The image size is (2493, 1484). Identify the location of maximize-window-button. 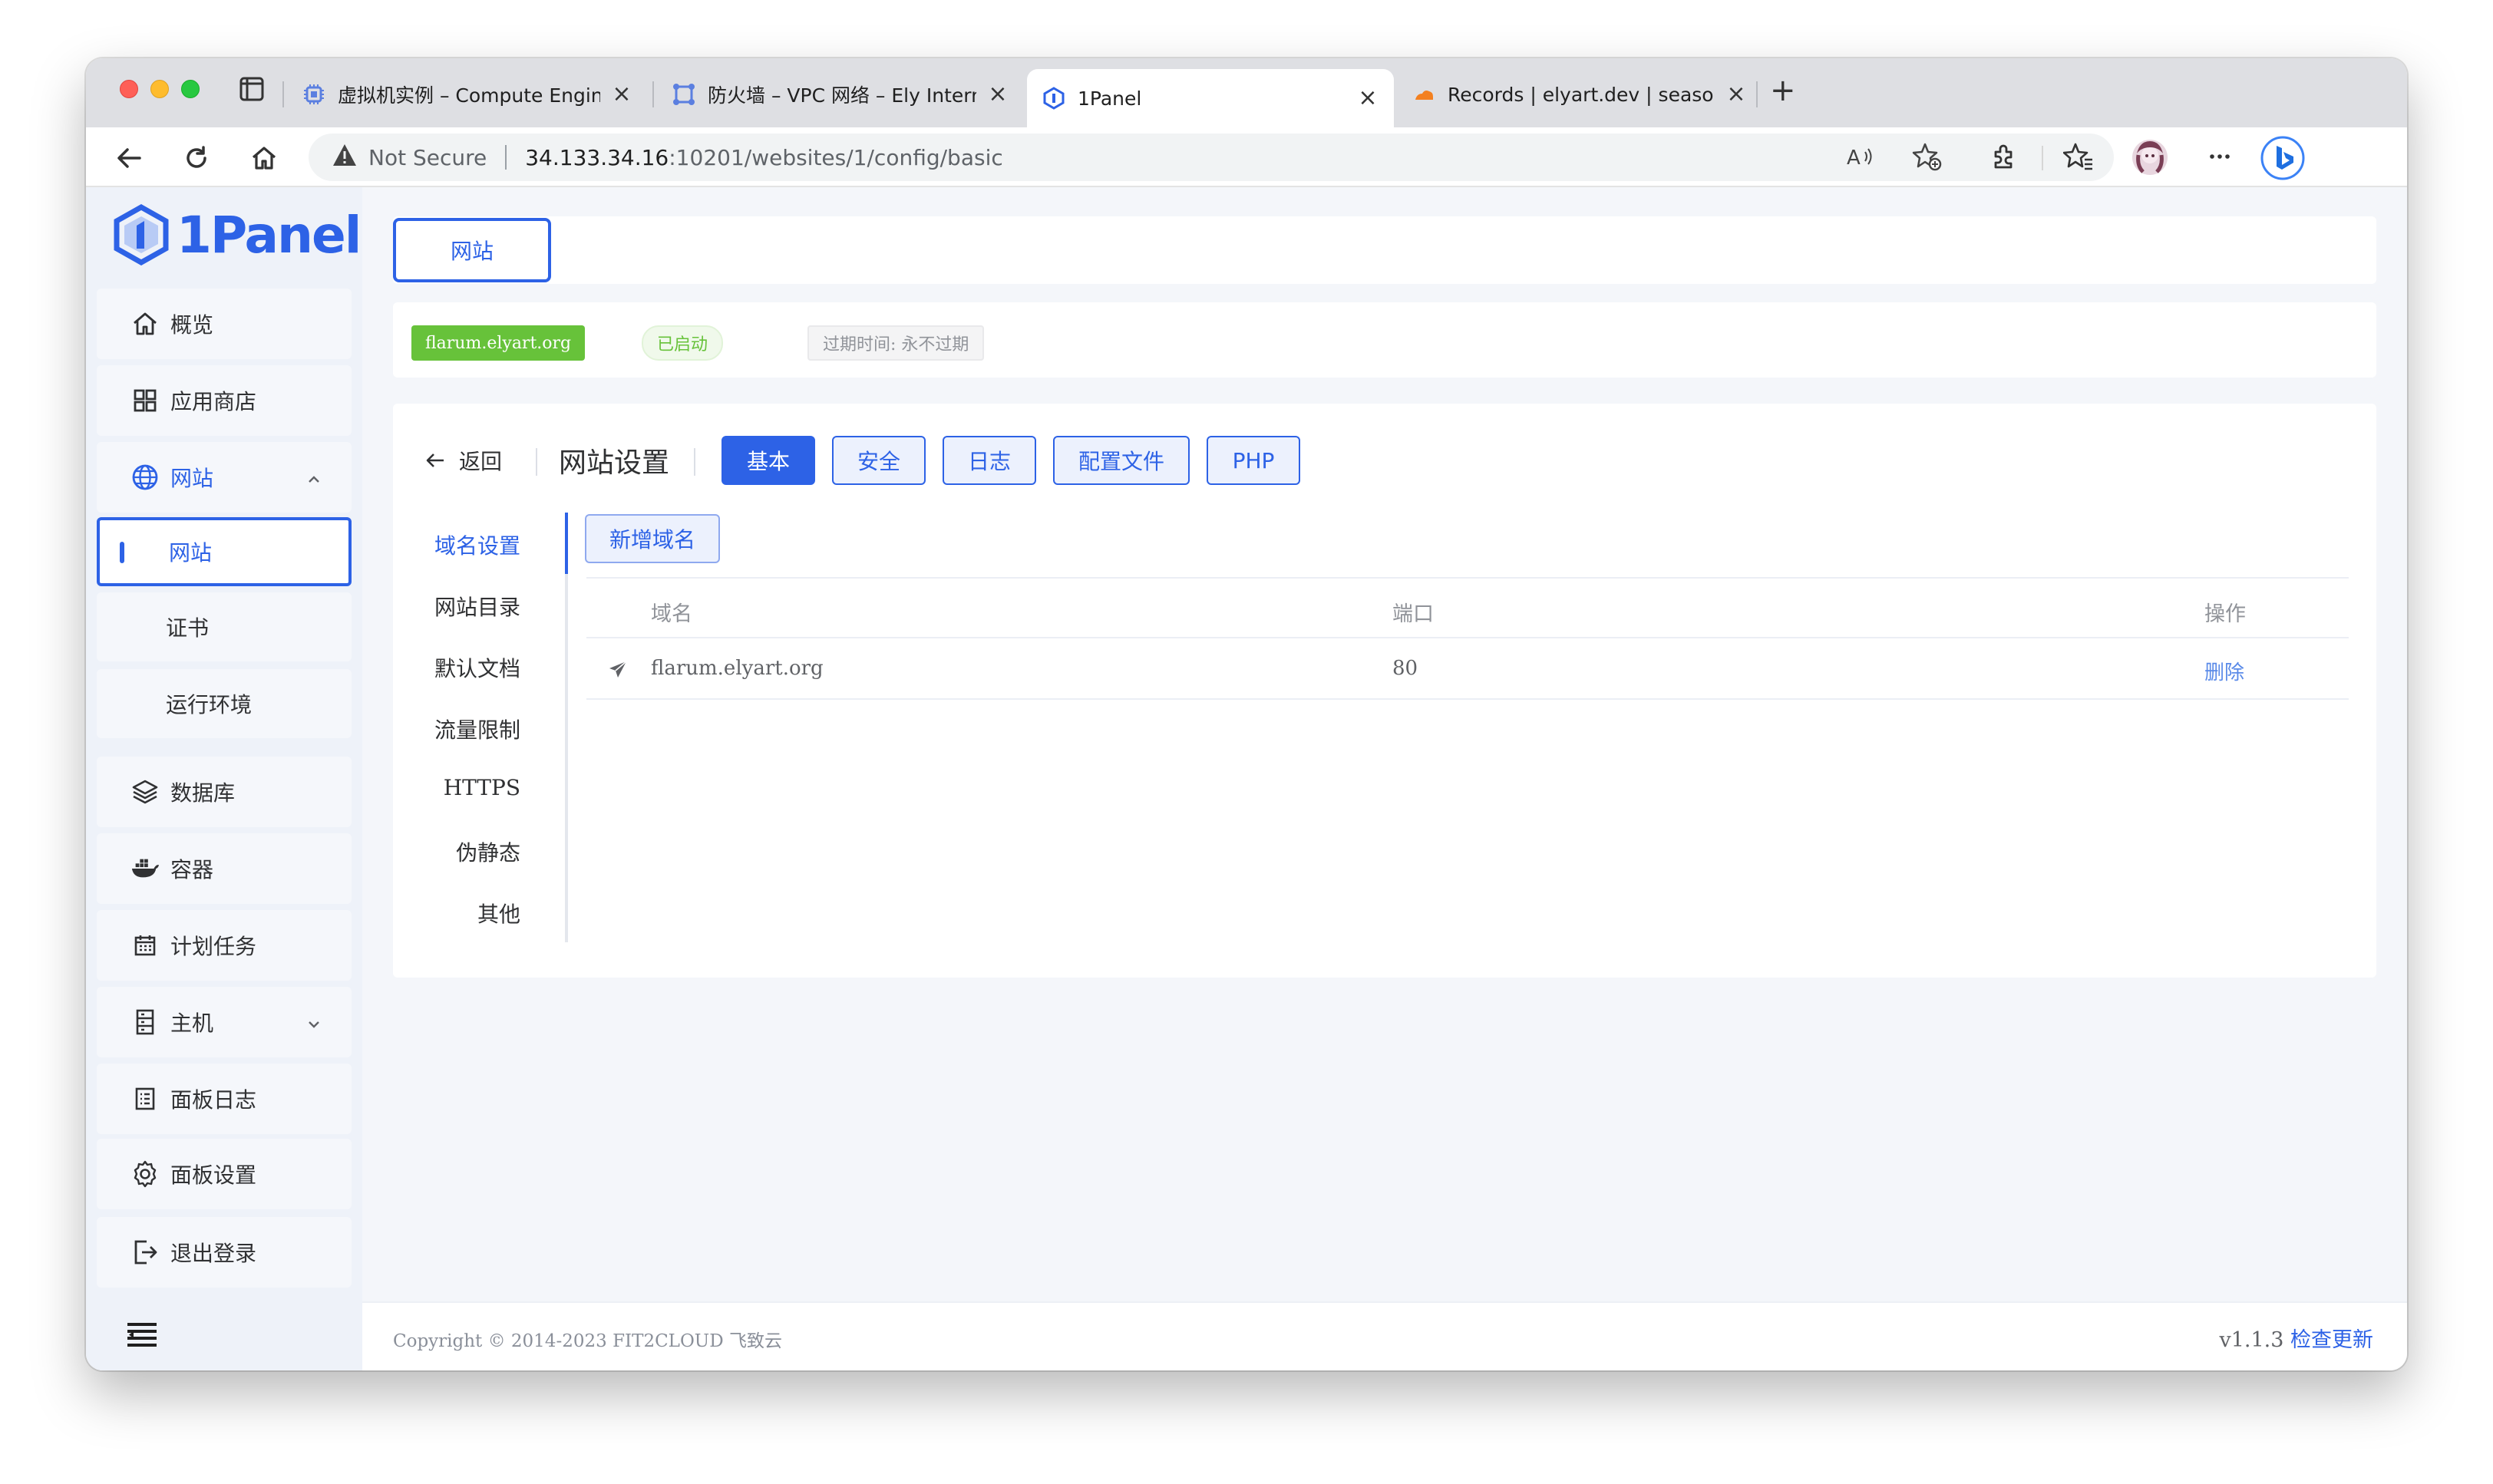
(190, 89).